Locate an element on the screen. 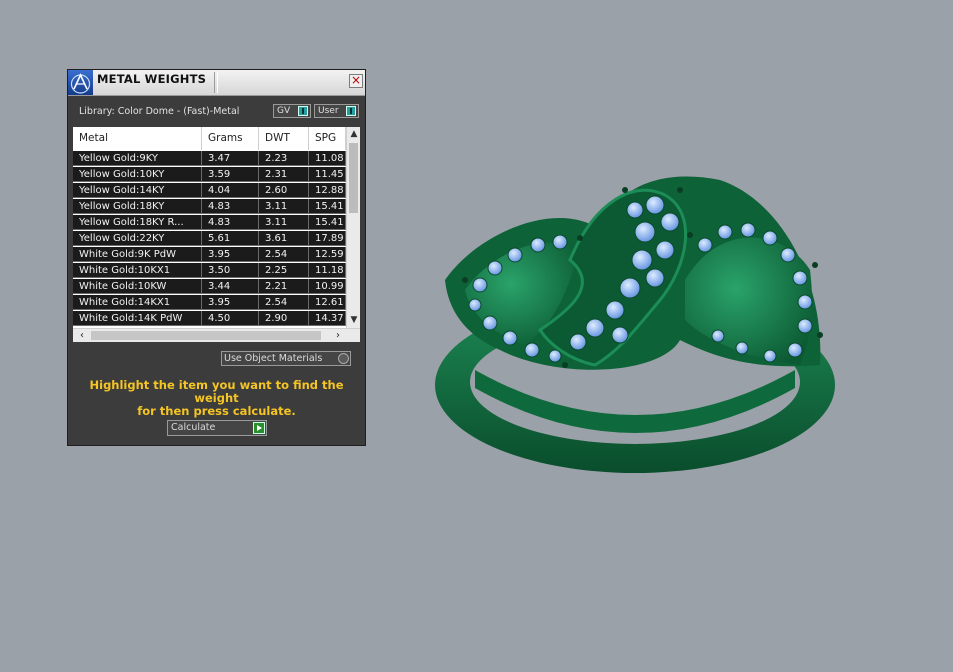  cell-dwt: 3.61 is located at coordinates (284, 238).